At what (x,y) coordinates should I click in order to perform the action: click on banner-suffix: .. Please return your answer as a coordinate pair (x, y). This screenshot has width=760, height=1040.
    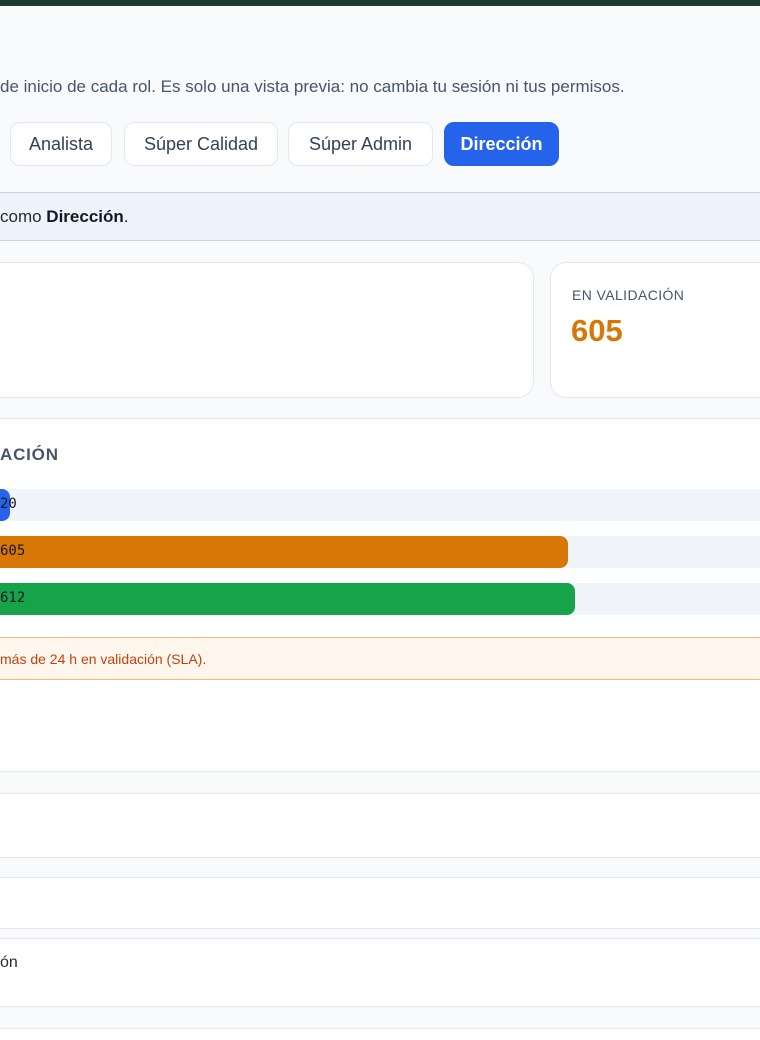
    Looking at the image, I should click on (126, 216).